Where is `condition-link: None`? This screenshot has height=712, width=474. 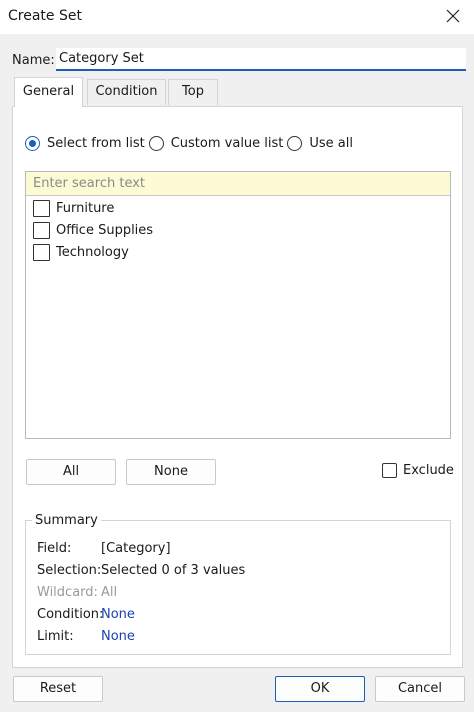
condition-link: None is located at coordinates (118, 614).